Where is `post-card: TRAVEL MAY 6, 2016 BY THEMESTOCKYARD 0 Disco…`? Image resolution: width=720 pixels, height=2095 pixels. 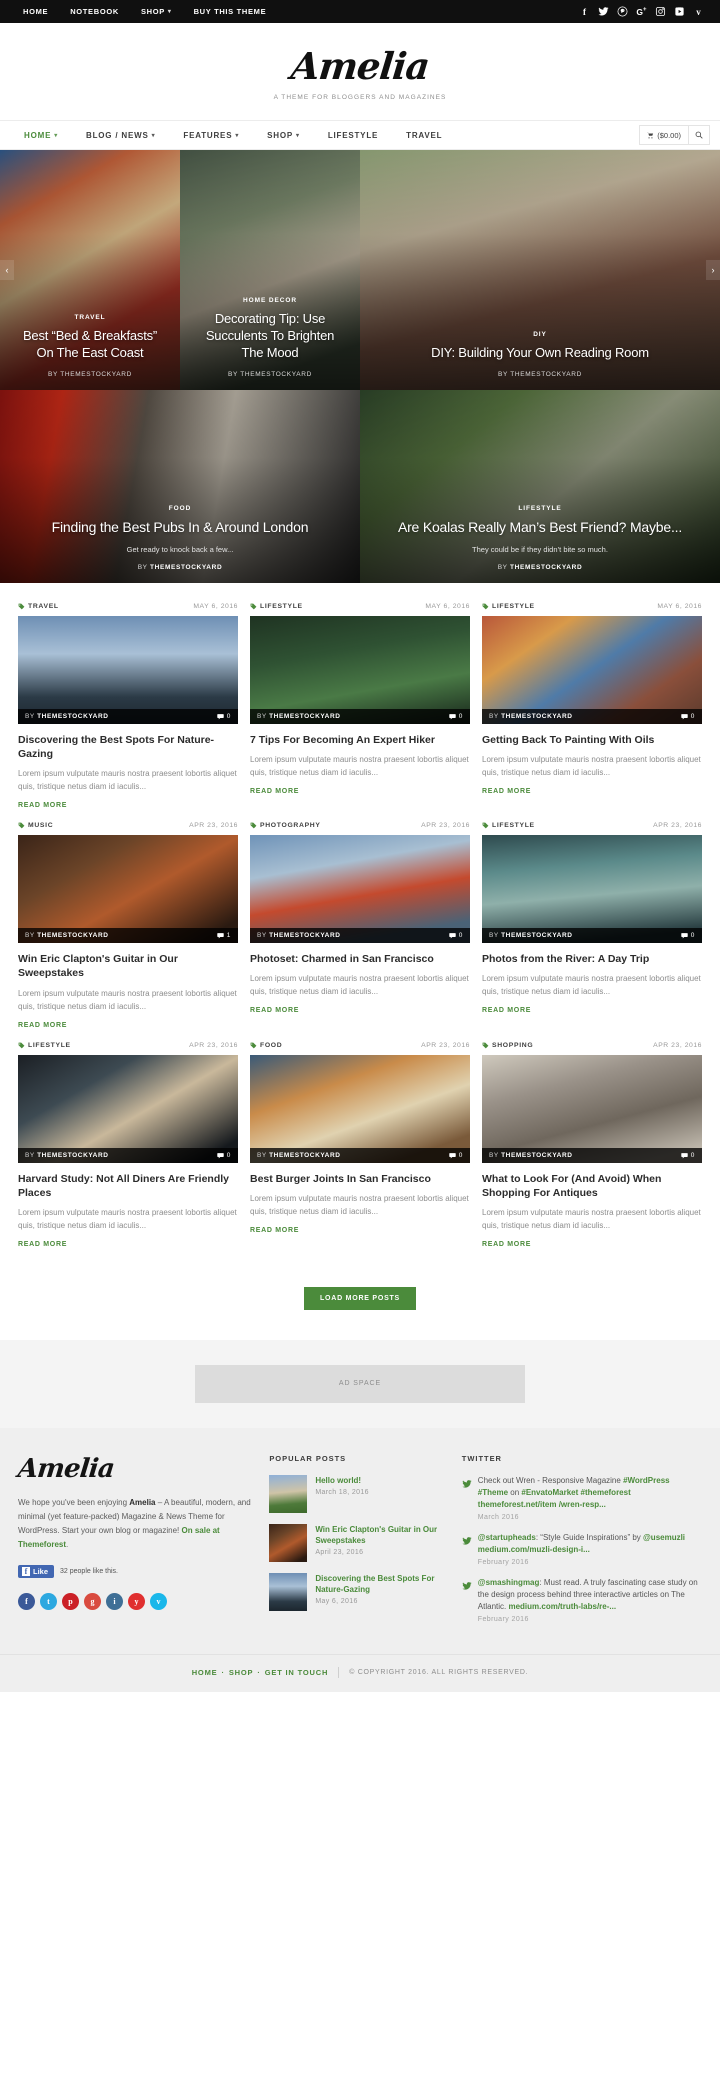
post-card: TRAVEL MAY 6, 2016 BY THEMESTOCKYARD 0 Disco… is located at coordinates (128, 707).